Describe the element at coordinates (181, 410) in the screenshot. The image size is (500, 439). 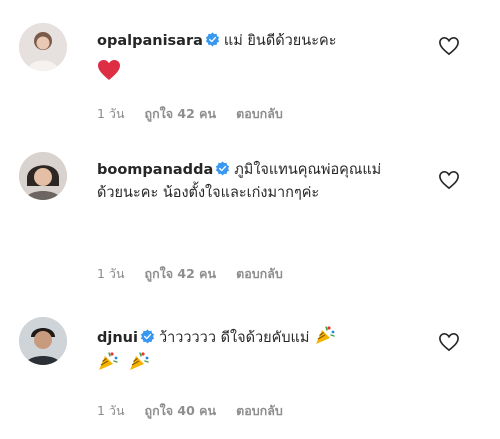
I see `comment-likes: ถูกใจ 40 คน` at that location.